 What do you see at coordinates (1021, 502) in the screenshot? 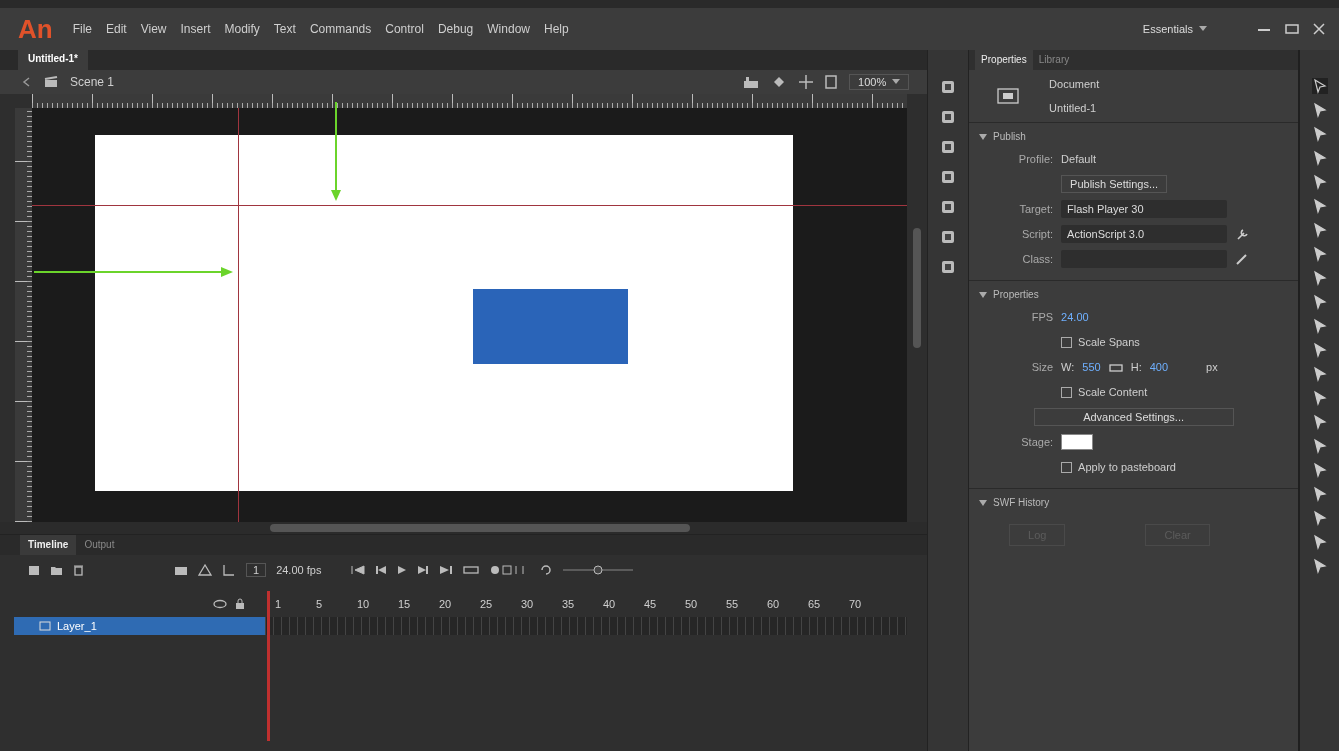
I see `section-title: SWF History` at bounding box center [1021, 502].